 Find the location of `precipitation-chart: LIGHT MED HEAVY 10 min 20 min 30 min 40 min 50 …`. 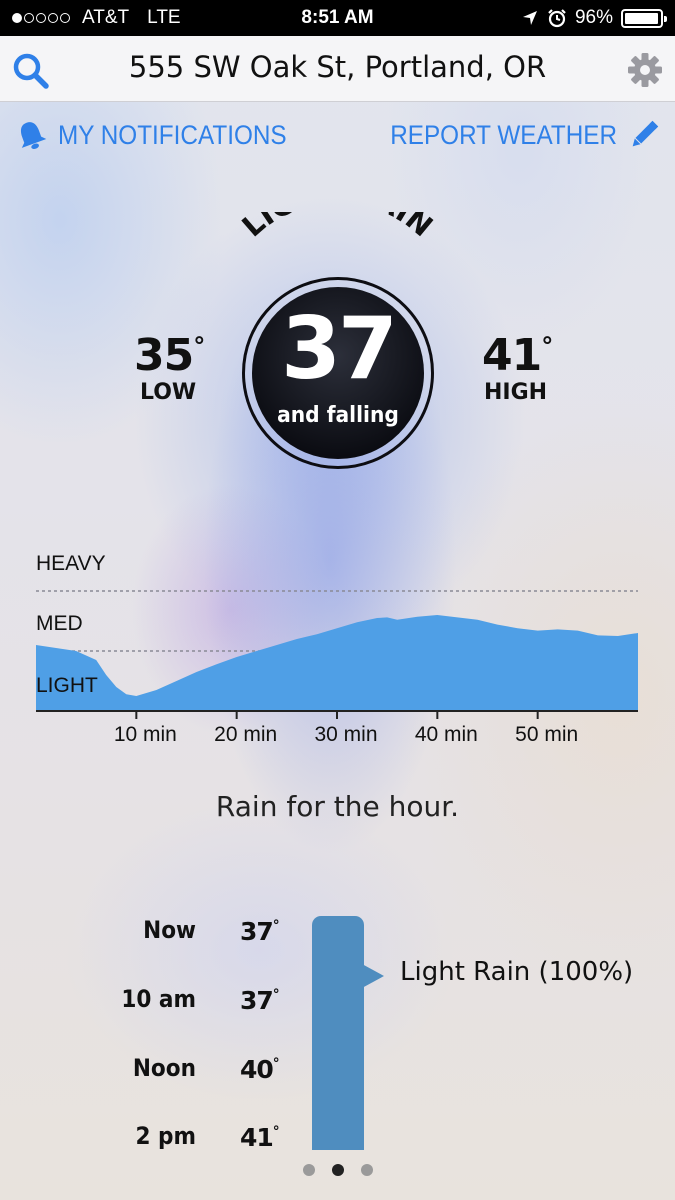

precipitation-chart: LIGHT MED HEAVY 10 min 20 min 30 min 40 min 50 … is located at coordinates (337, 649).